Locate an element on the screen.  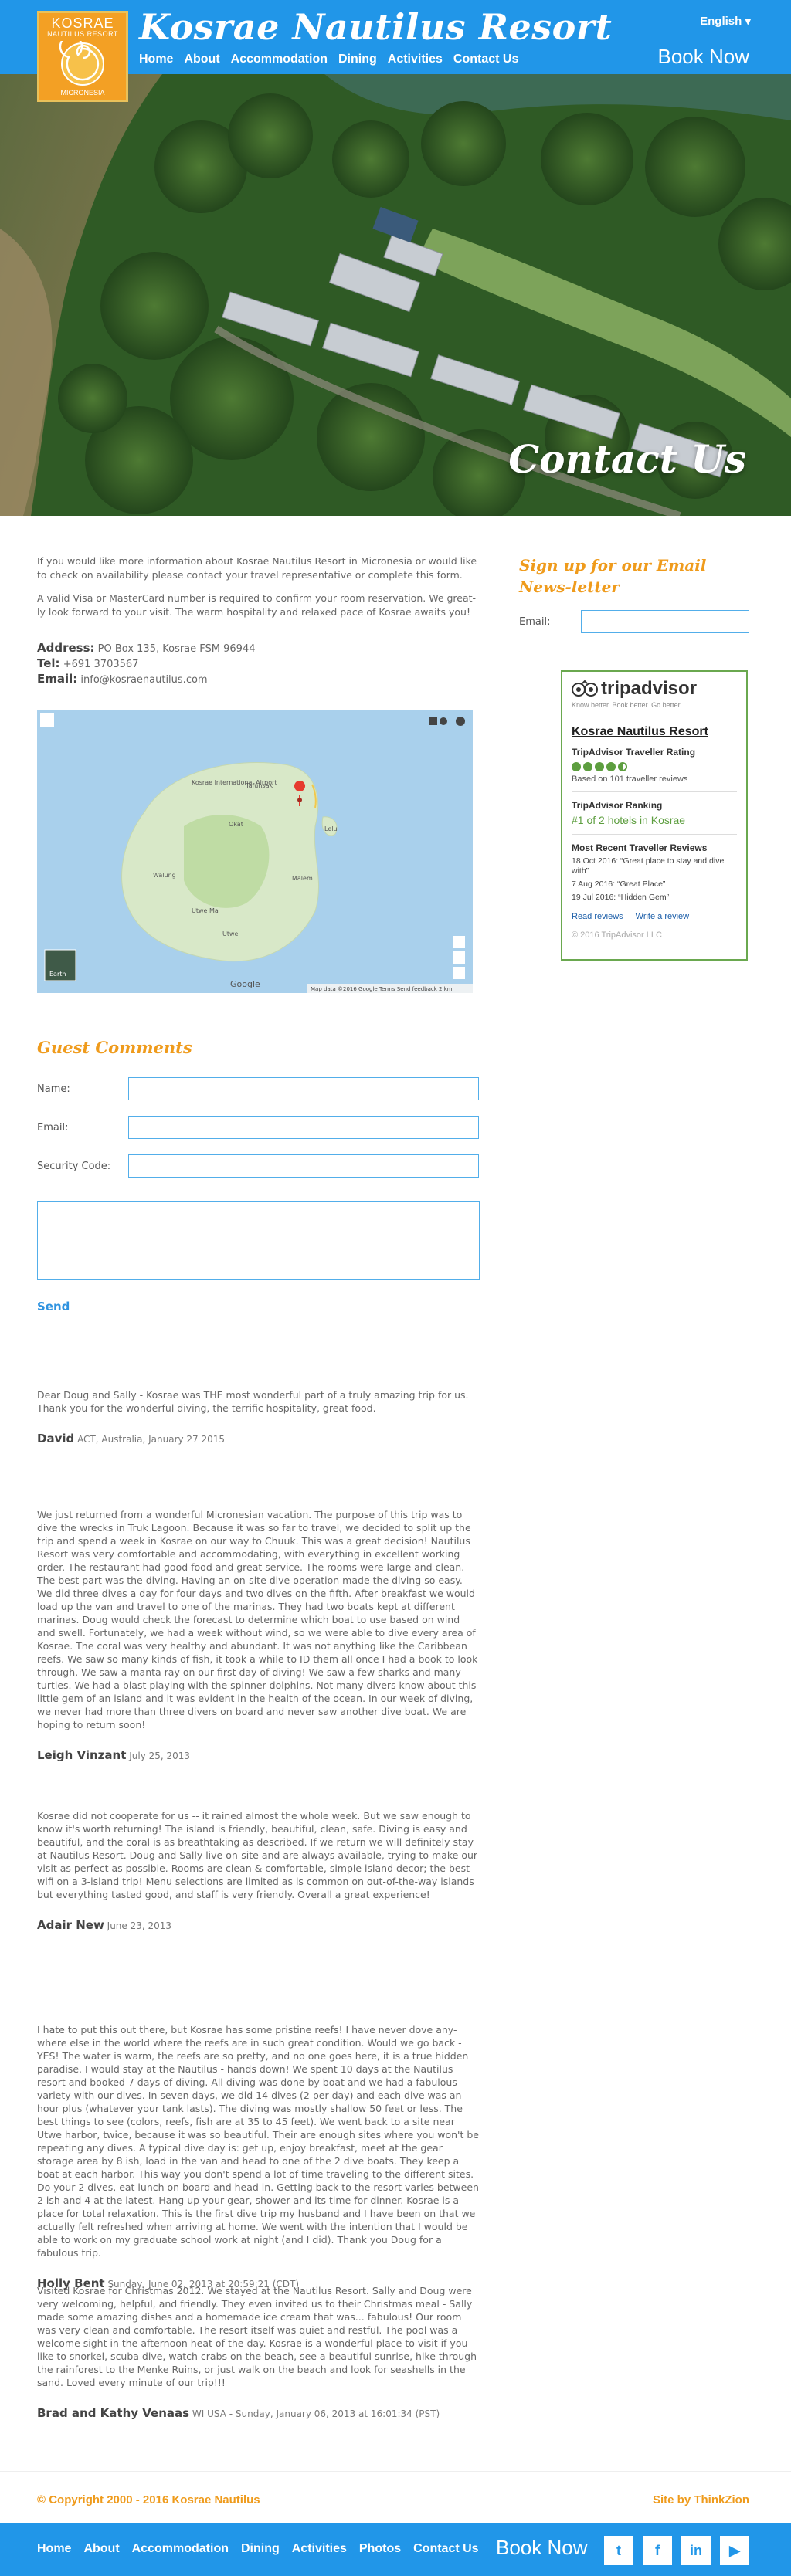
guest-comments-heading: Guest Comments is located at coordinates (115, 1047).